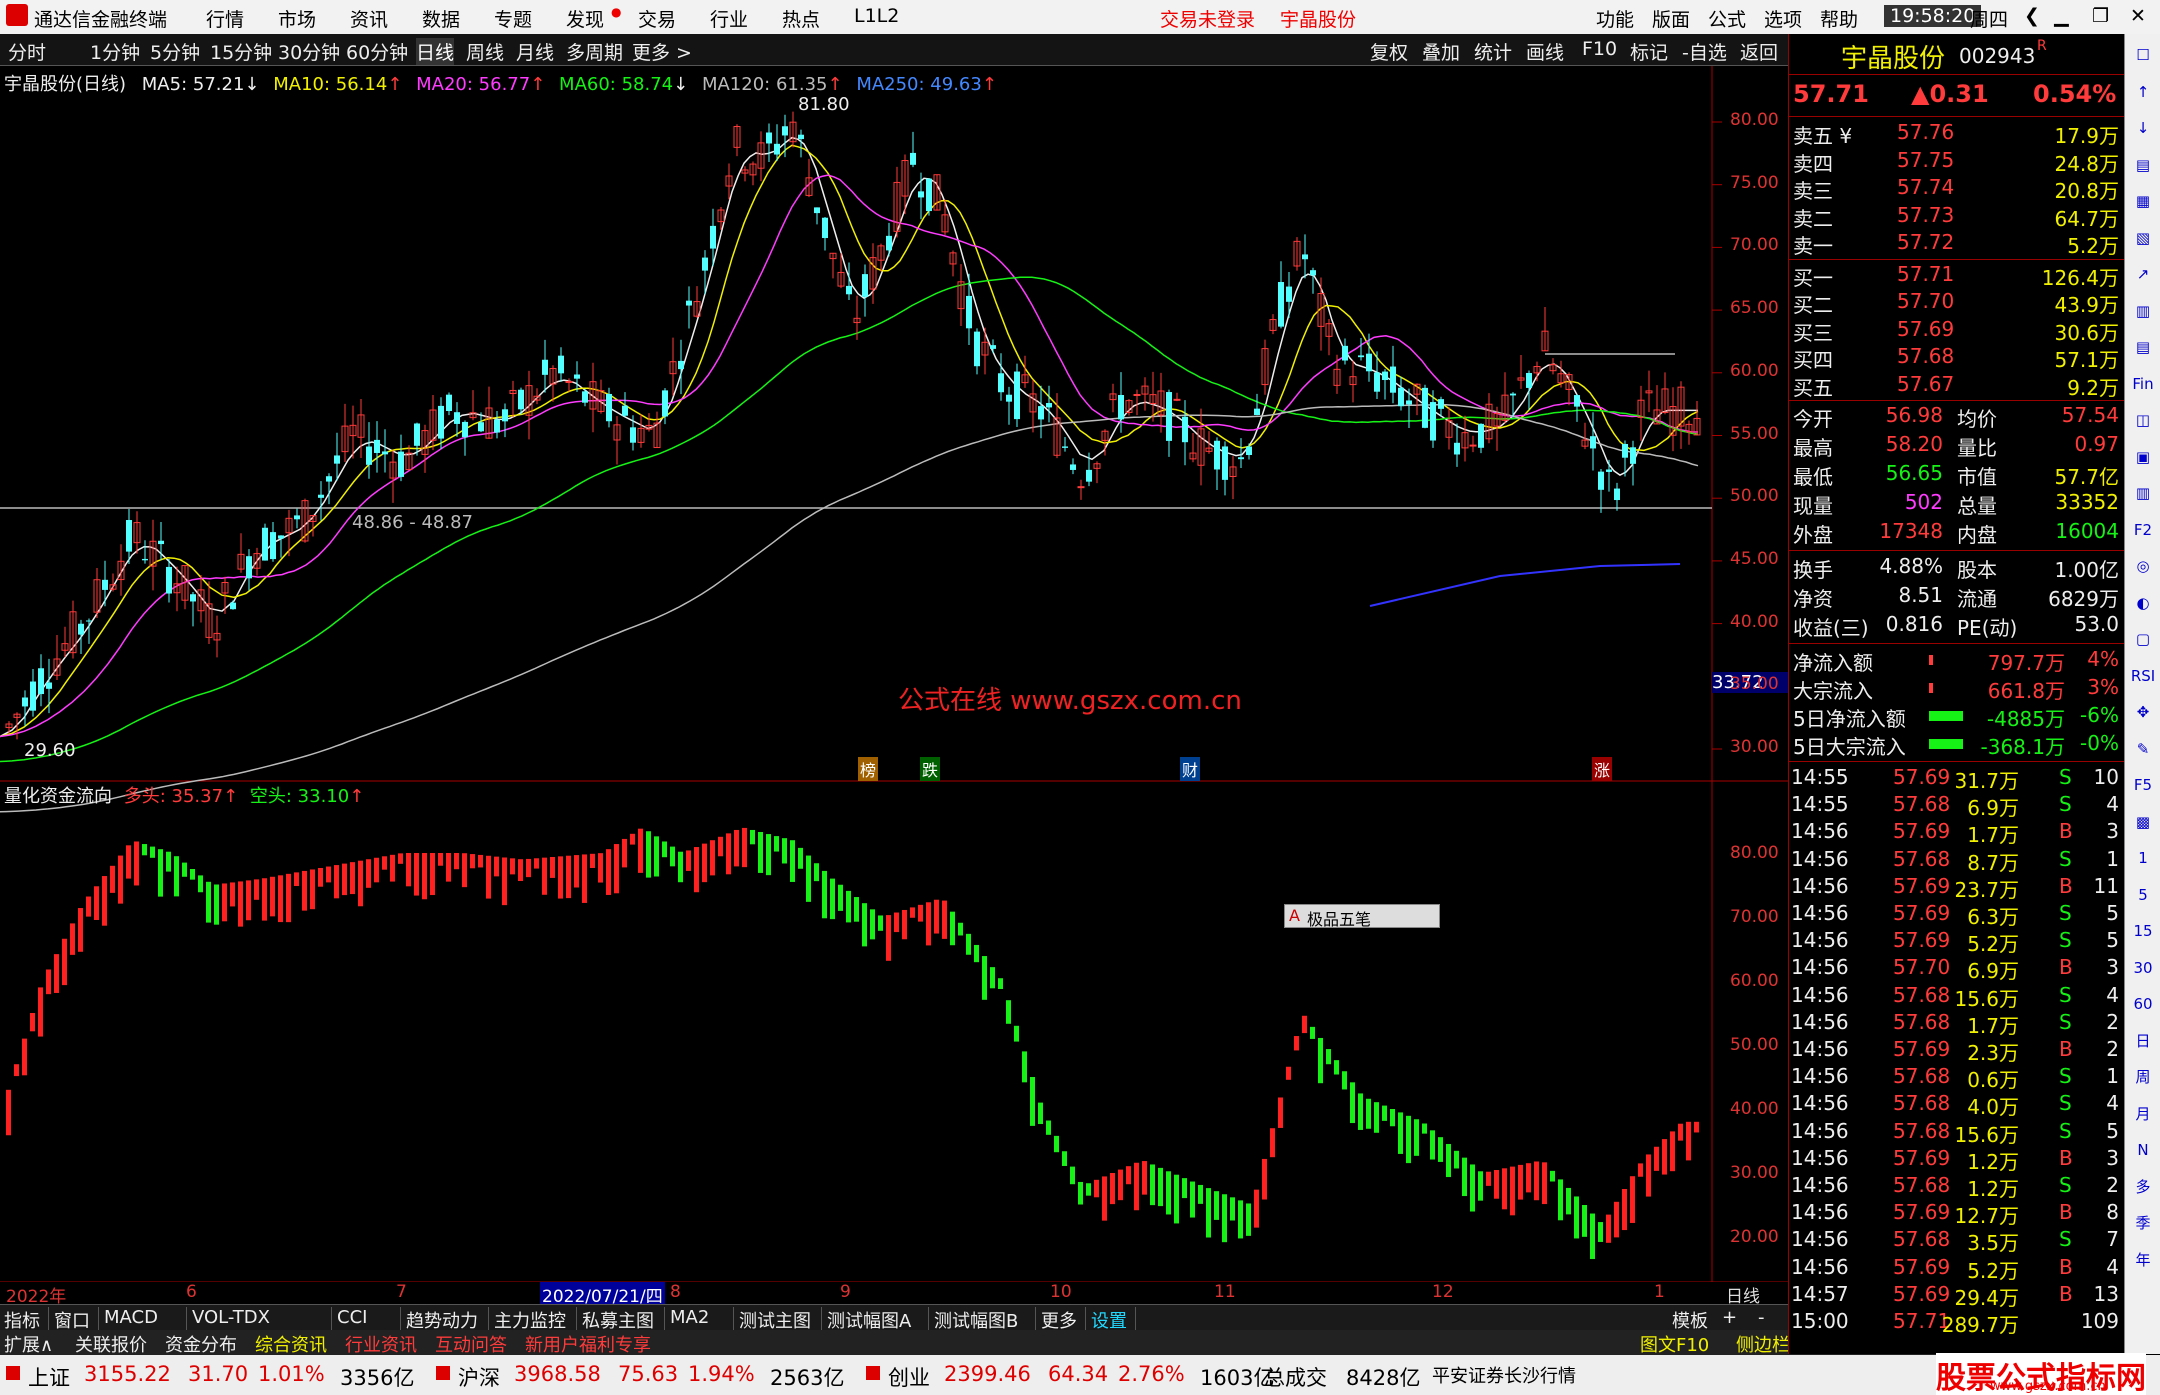 The image size is (2160, 1395). I want to click on menu-shichang: 市场, so click(297, 18).